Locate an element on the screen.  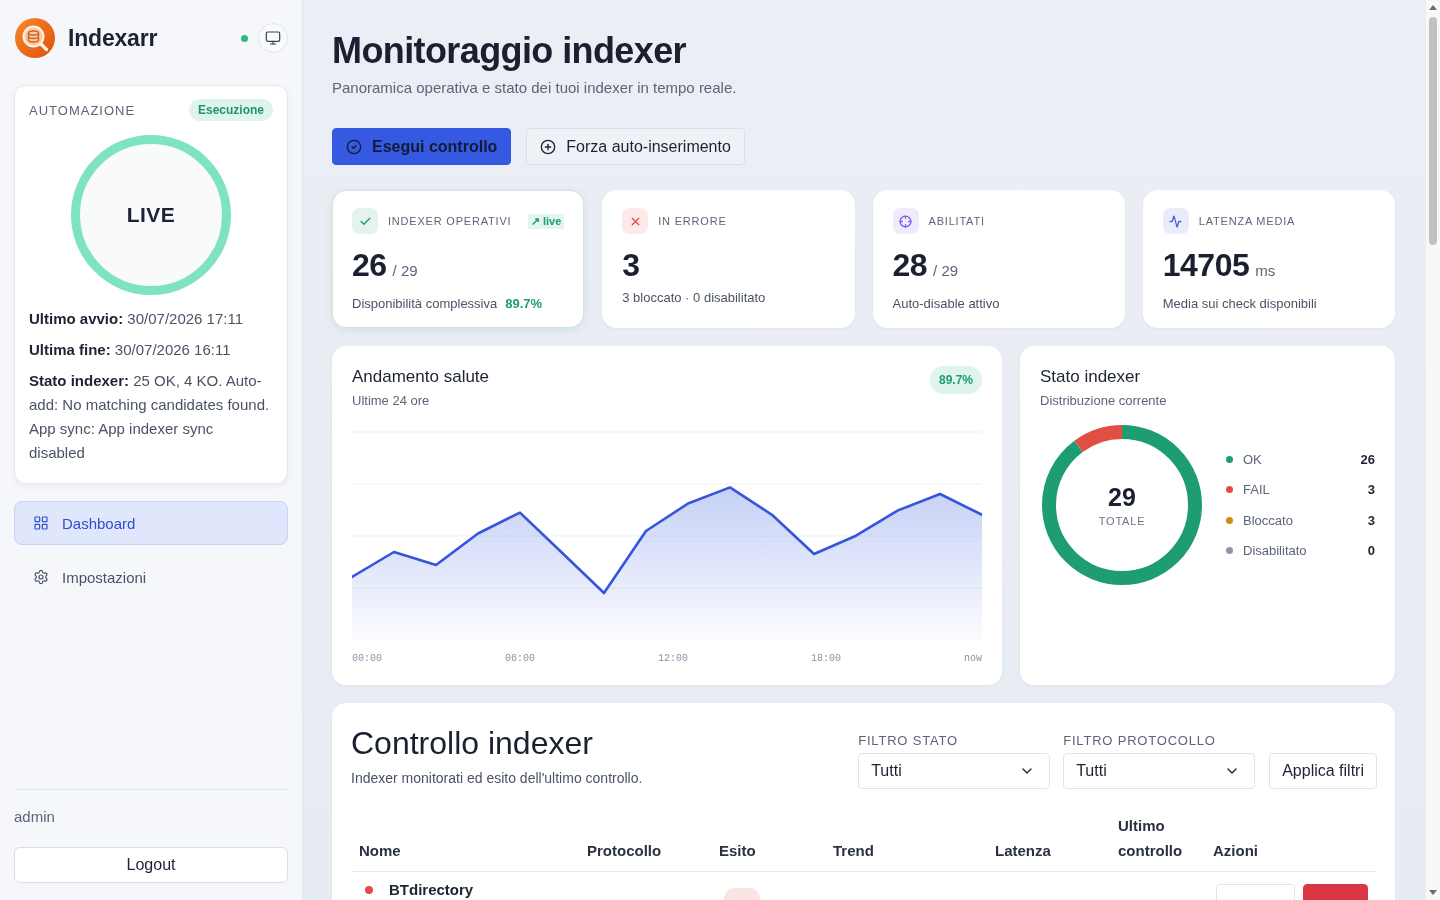
scroll-down-icon is located at coordinates (1433, 892).